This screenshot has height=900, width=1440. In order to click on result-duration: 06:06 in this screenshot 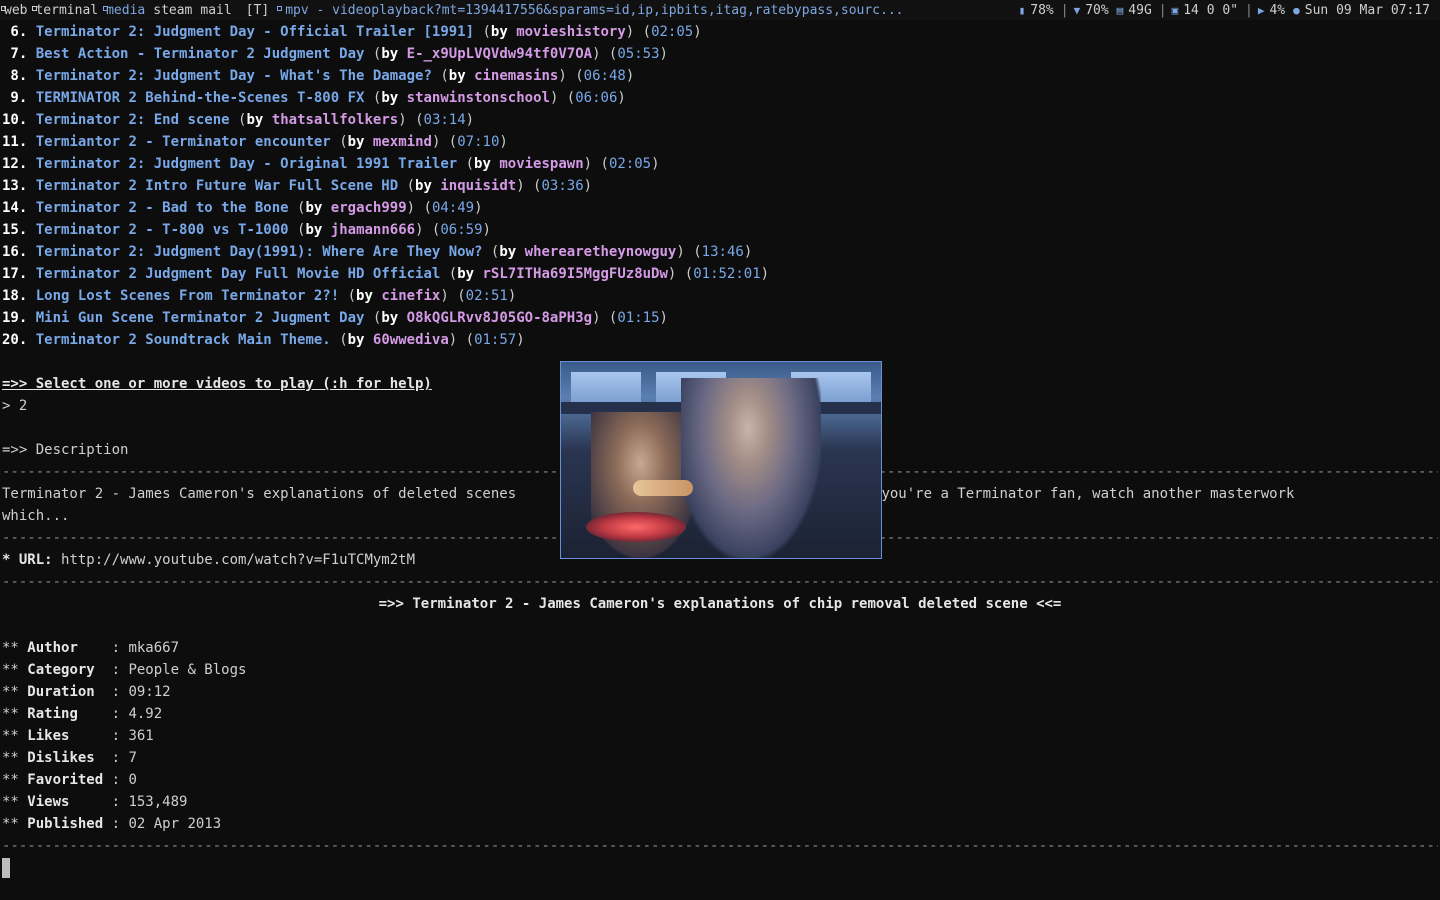, I will do `click(596, 98)`.